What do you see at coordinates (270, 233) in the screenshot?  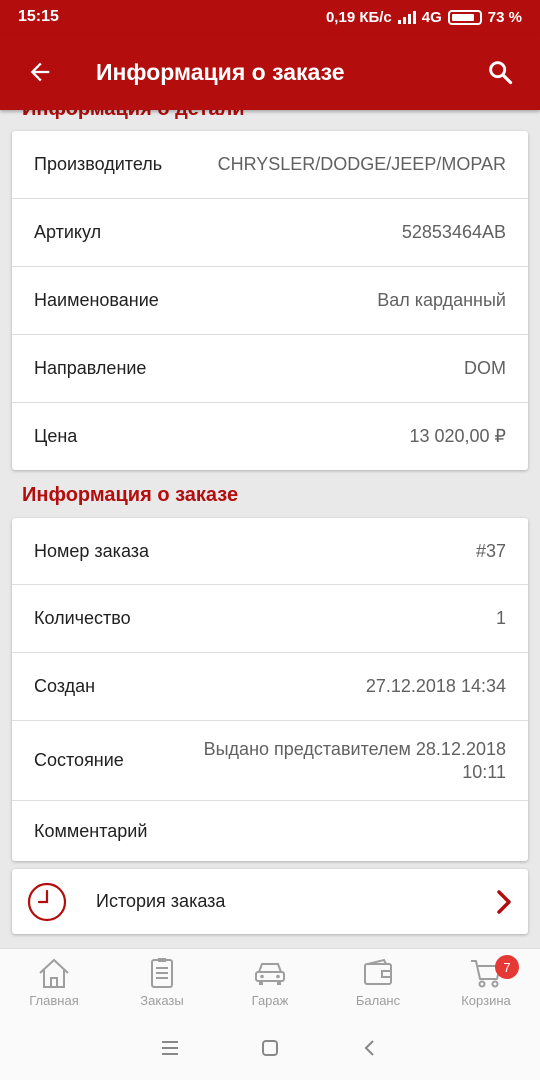 I see `row-article: Артикул 52853464AB` at bounding box center [270, 233].